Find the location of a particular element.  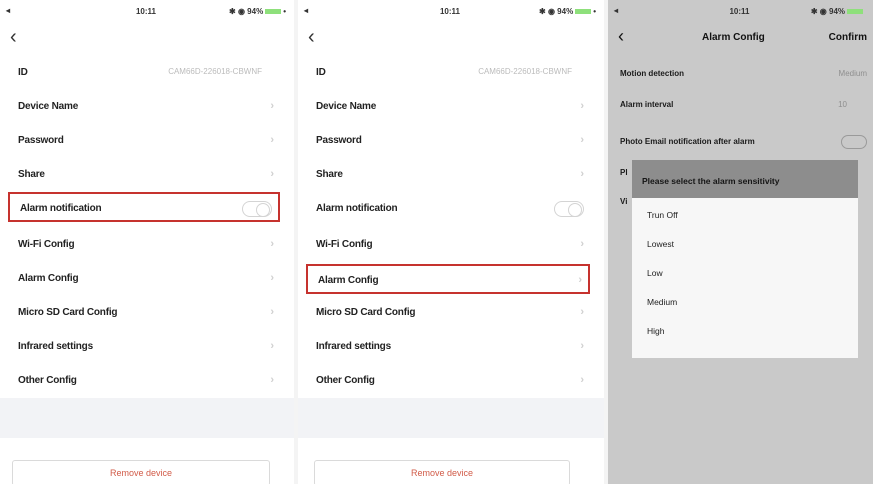

row-label: Photo Email notification after alarm is located at coordinates (687, 141).